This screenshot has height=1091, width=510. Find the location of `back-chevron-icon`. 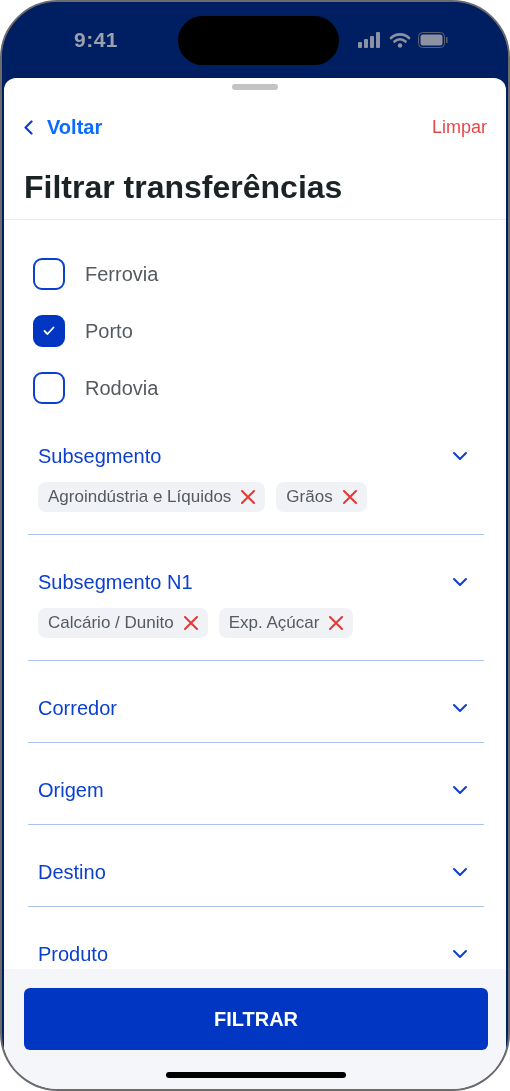

back-chevron-icon is located at coordinates (28, 127).